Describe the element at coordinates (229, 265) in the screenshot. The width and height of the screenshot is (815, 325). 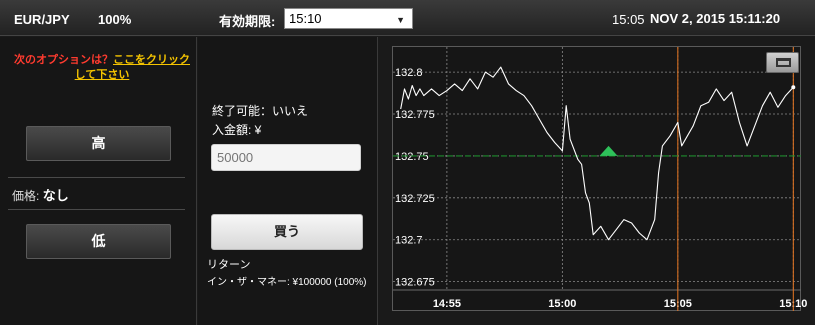
I see `return-label: リターン` at that location.